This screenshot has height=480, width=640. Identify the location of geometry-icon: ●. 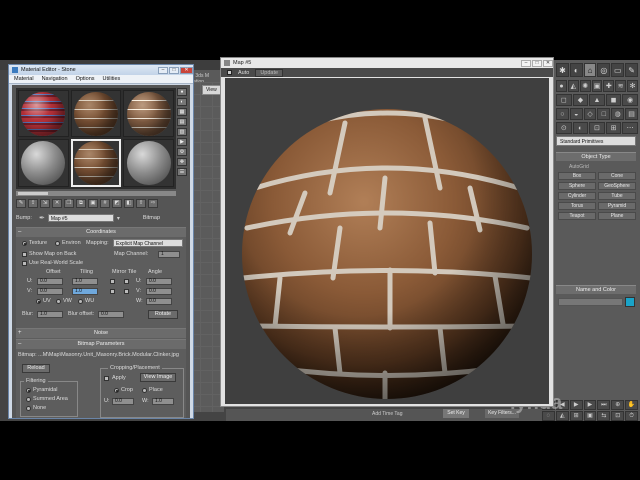
(561, 86).